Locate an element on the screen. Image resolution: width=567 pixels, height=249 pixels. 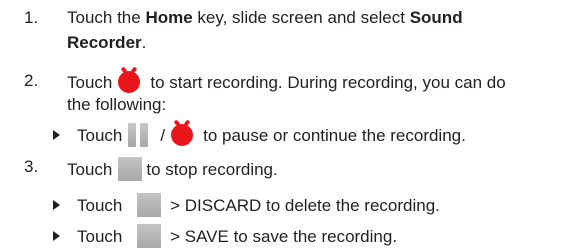
step-1-sound: Sound is located at coordinates (436, 17).